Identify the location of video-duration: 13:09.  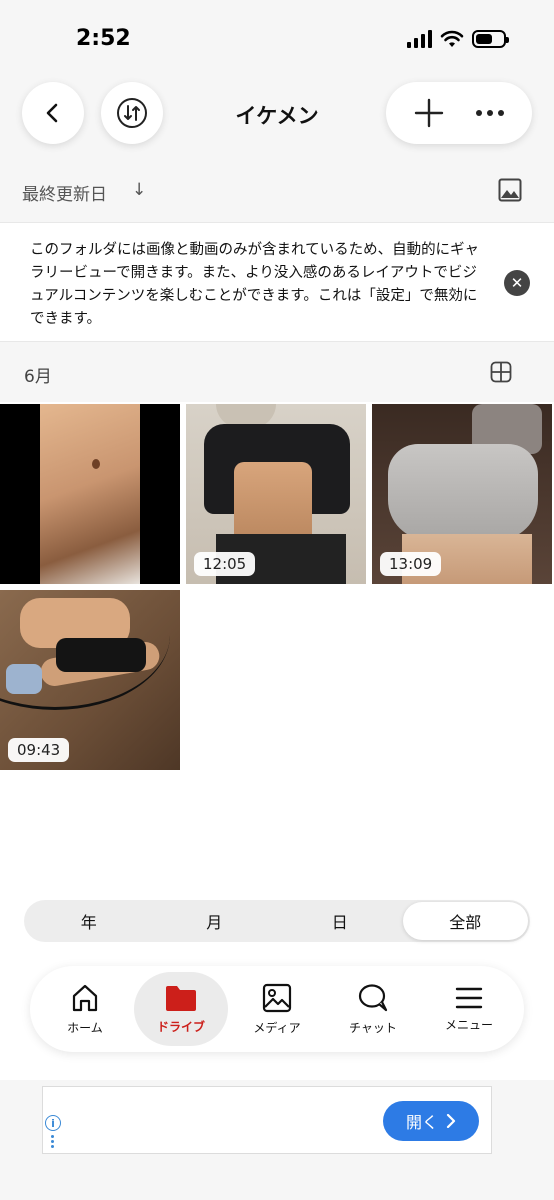
(411, 564).